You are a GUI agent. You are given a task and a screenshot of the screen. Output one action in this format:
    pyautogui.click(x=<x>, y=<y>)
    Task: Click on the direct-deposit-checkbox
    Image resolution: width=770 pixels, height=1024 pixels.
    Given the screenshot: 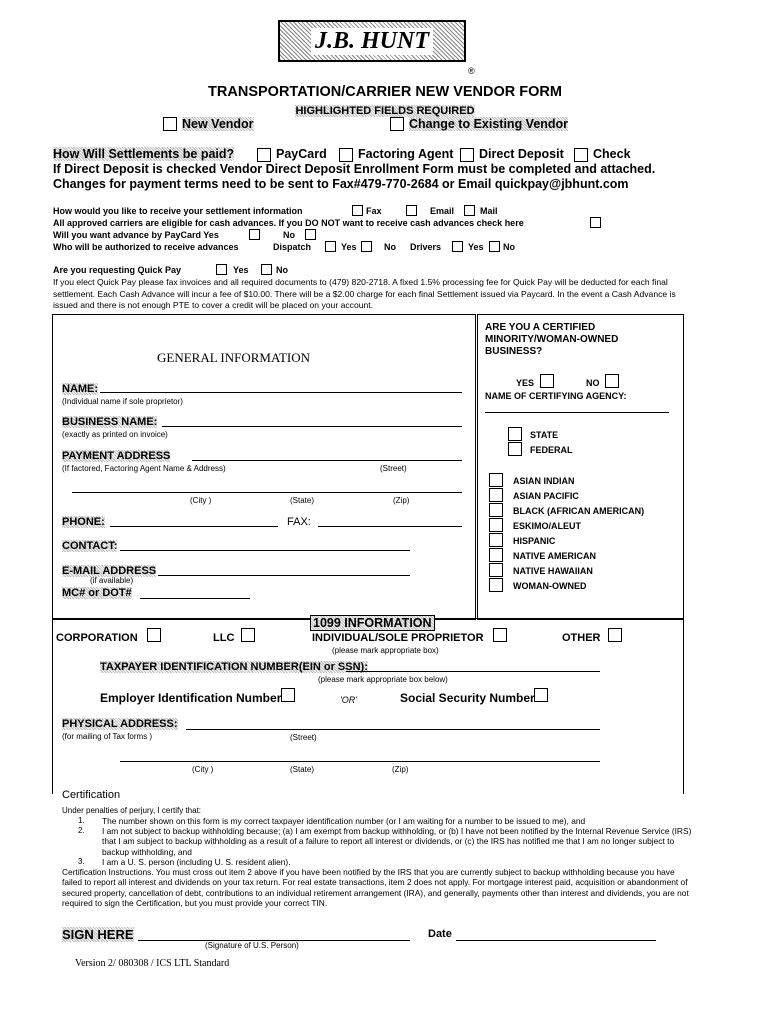 What is the action you would take?
    pyautogui.click(x=467, y=155)
    